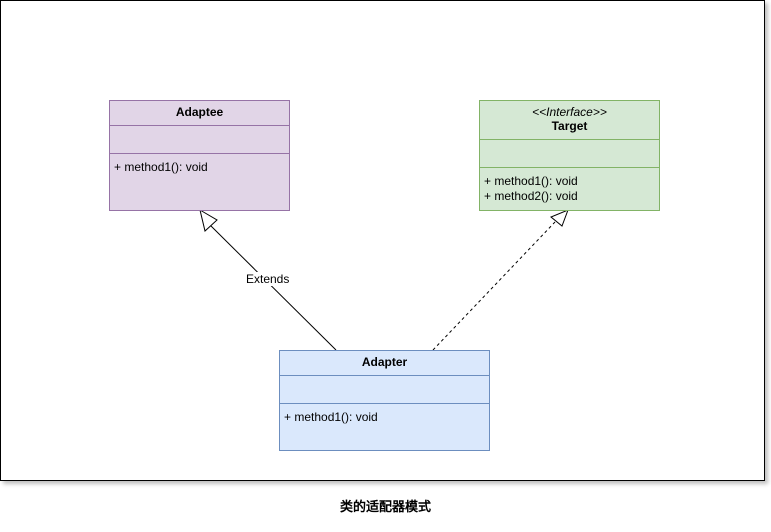 The height and width of the screenshot is (532, 771). I want to click on adapter-operations-section: + method1(): void, so click(384, 414).